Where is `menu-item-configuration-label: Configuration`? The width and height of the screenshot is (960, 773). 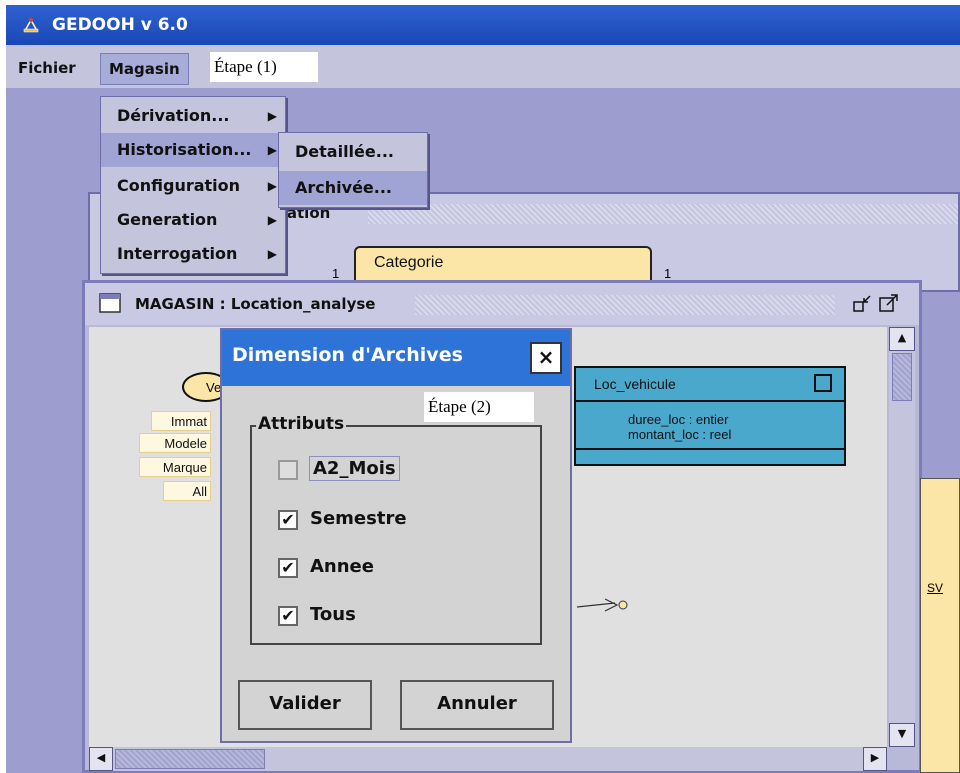
menu-item-configuration-label: Configuration is located at coordinates (179, 185).